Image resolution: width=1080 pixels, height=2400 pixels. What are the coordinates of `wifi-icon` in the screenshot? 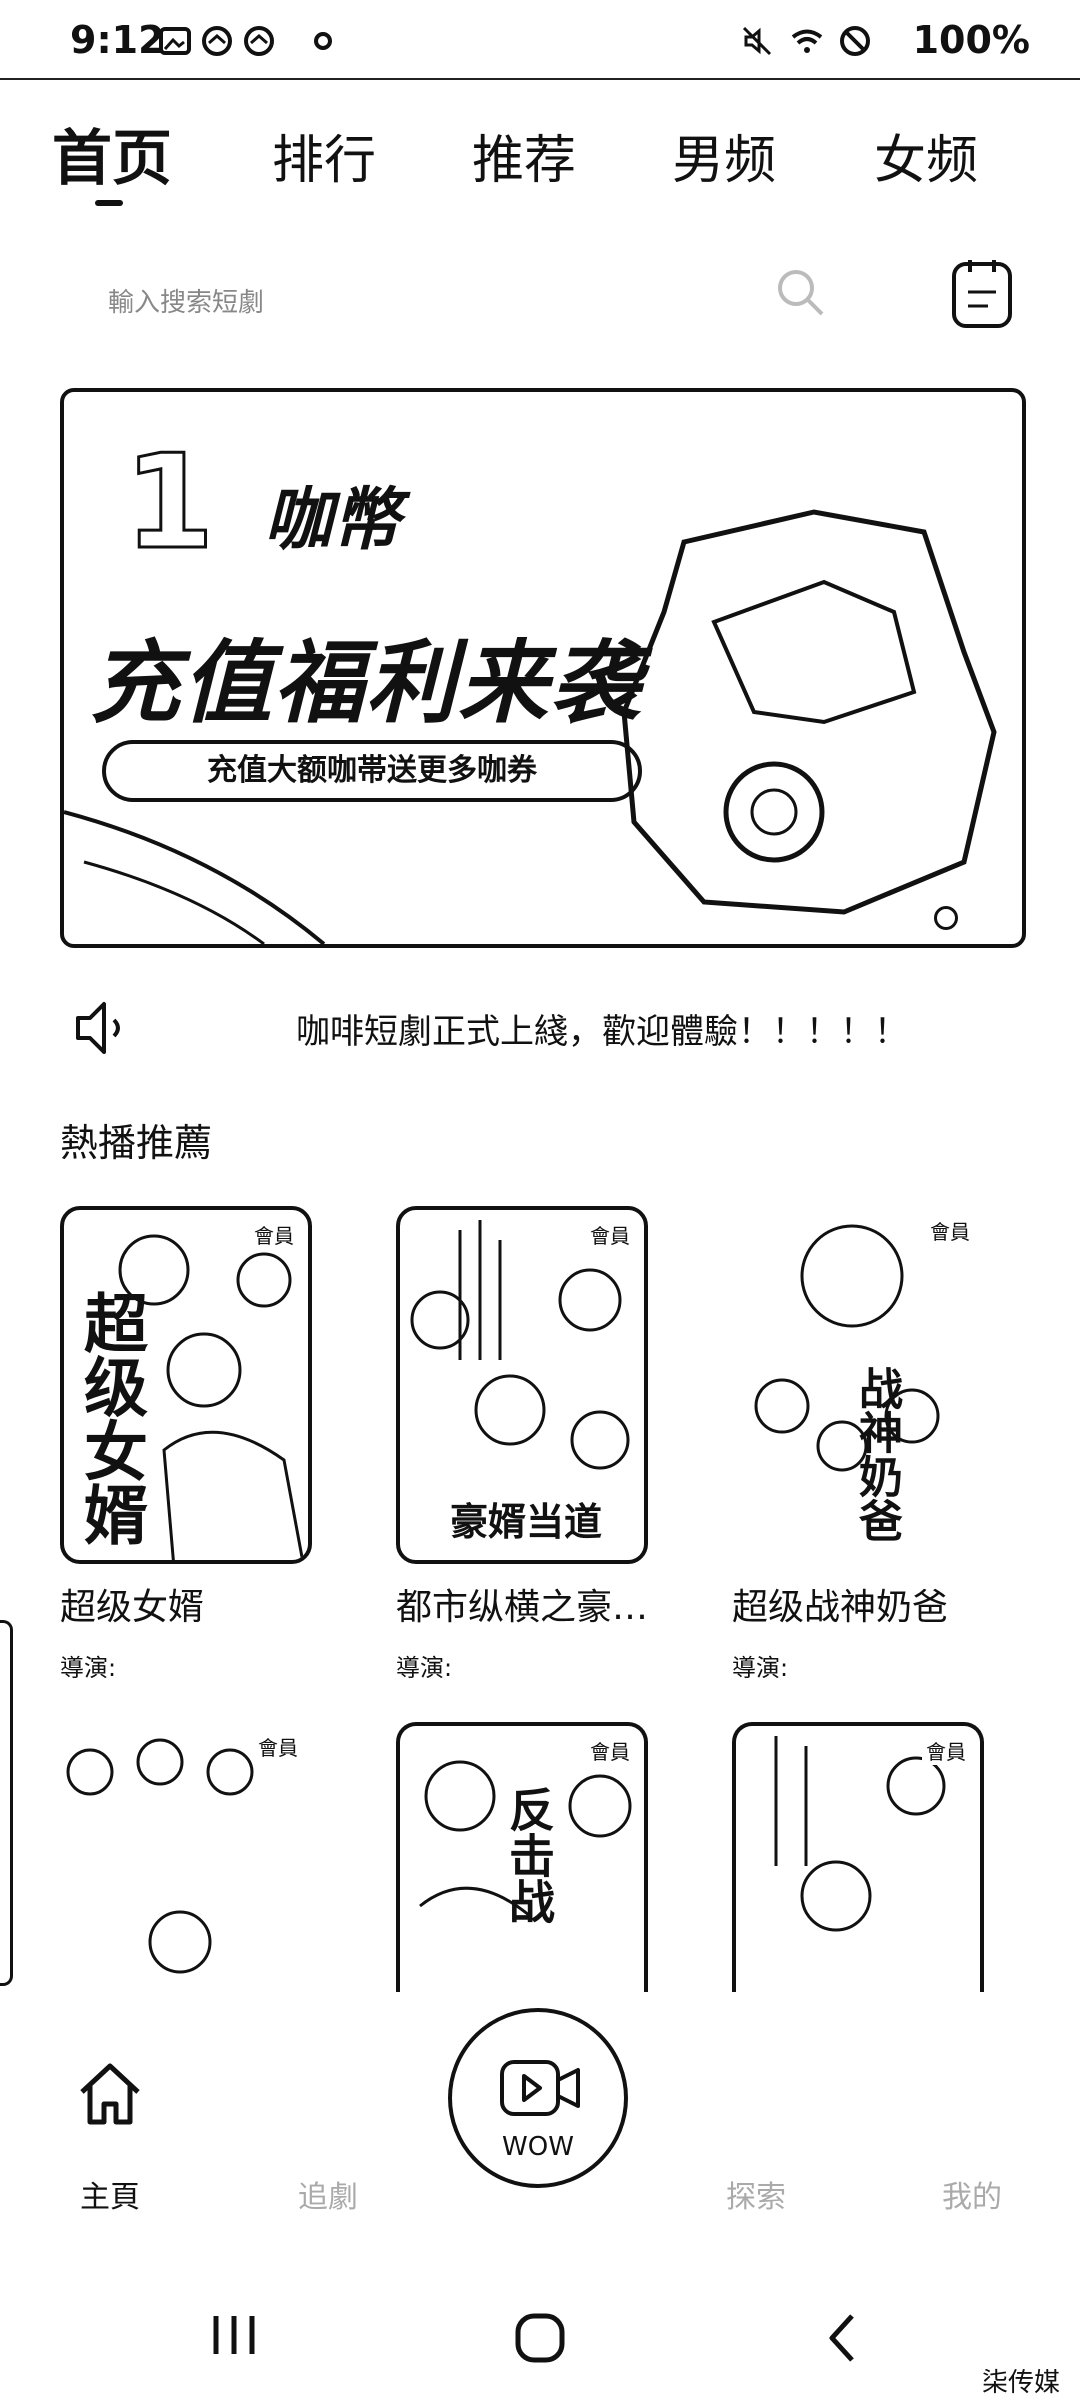 It's located at (807, 41).